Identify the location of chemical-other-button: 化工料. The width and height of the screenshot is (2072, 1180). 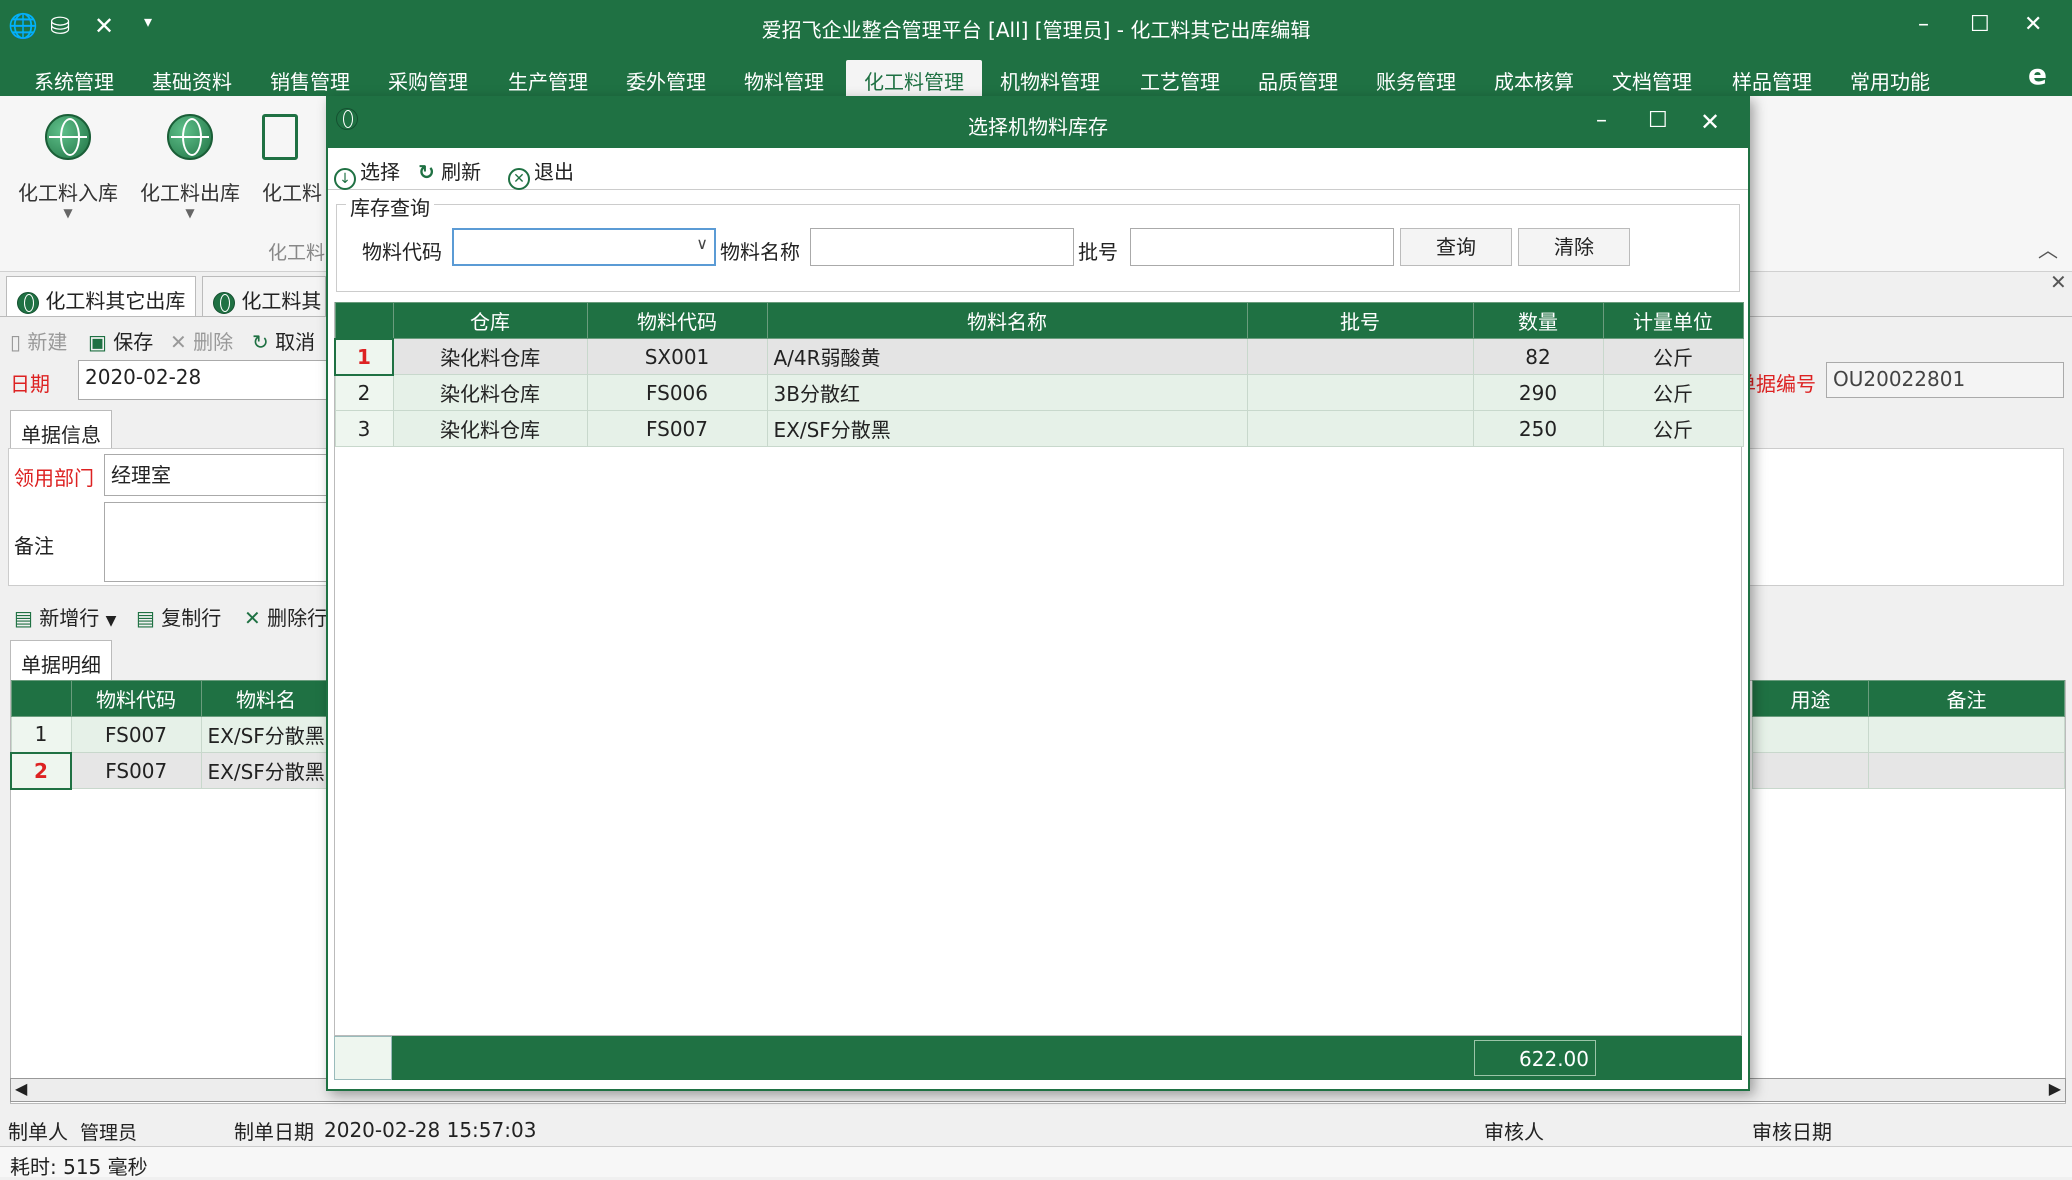
(292, 160).